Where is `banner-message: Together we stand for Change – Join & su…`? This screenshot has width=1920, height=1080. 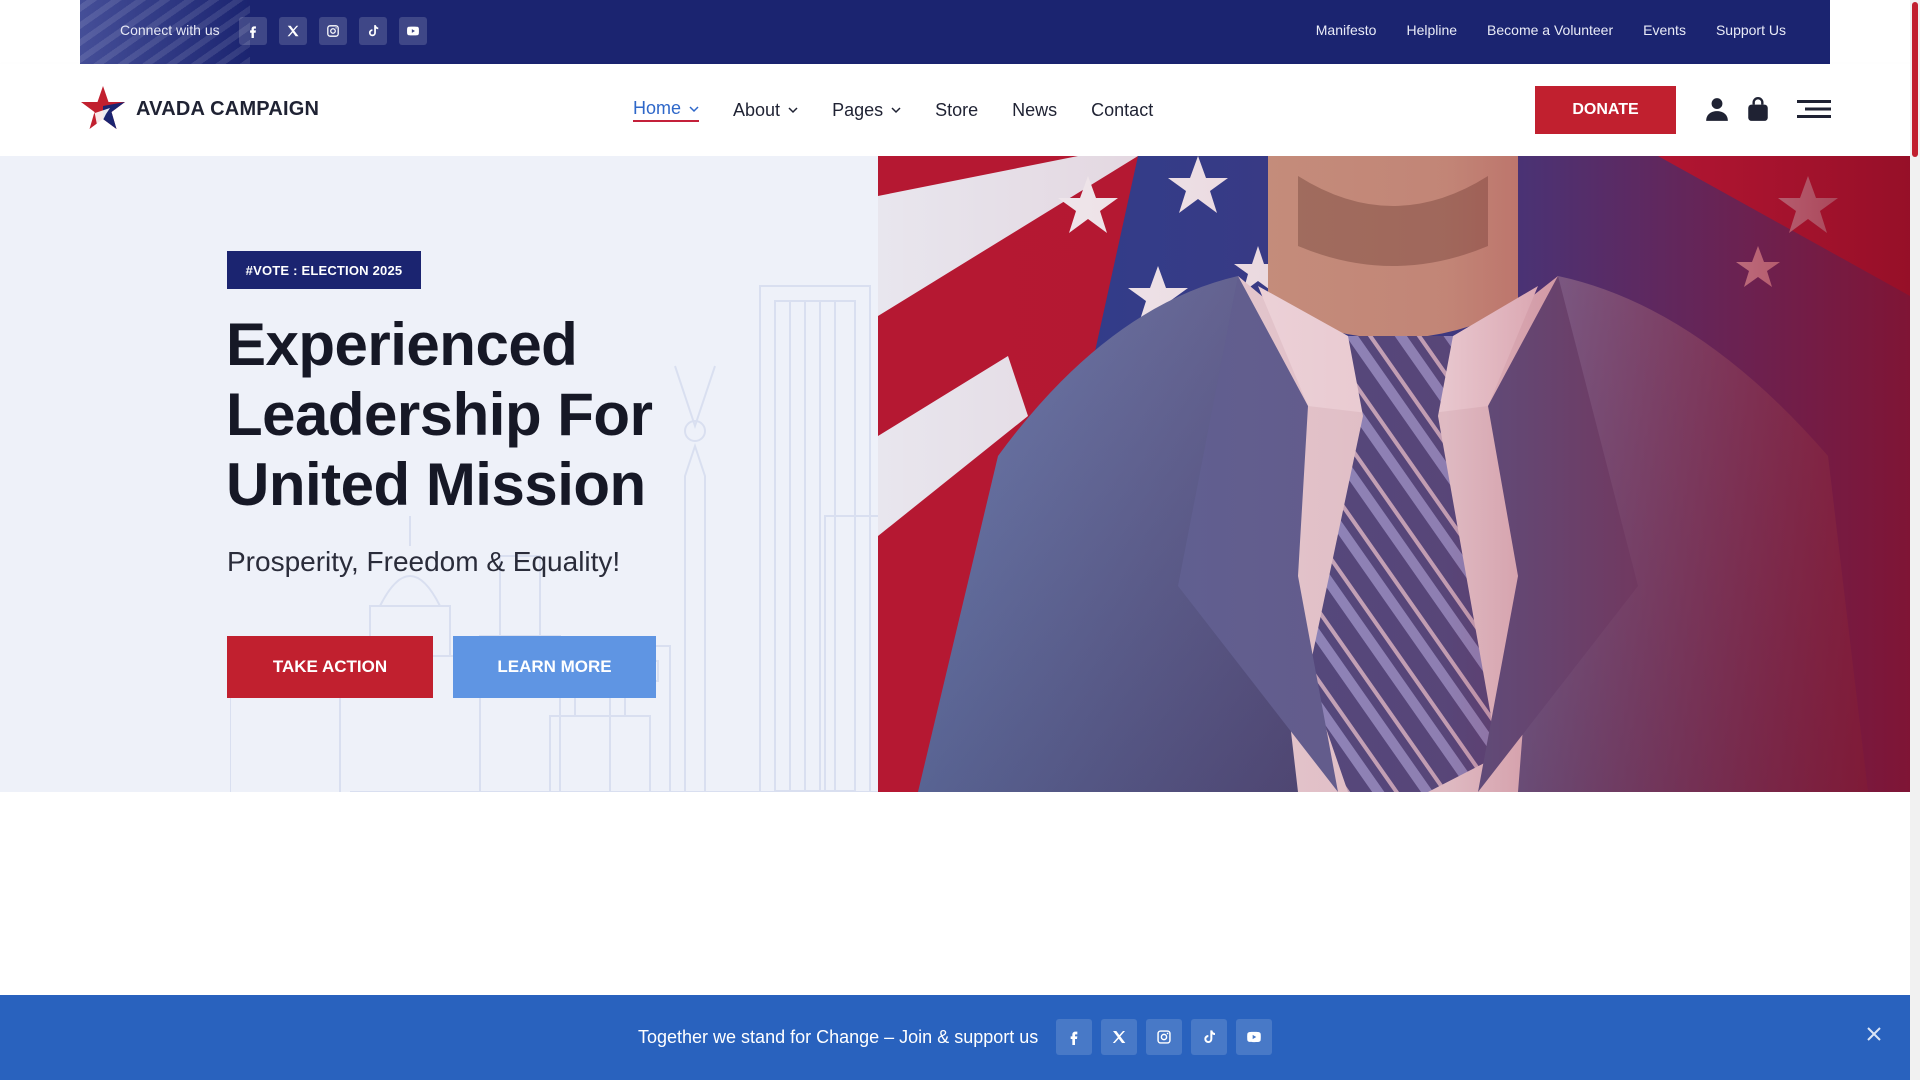
banner-message: Together we stand for Change – Join & su… is located at coordinates (838, 1037).